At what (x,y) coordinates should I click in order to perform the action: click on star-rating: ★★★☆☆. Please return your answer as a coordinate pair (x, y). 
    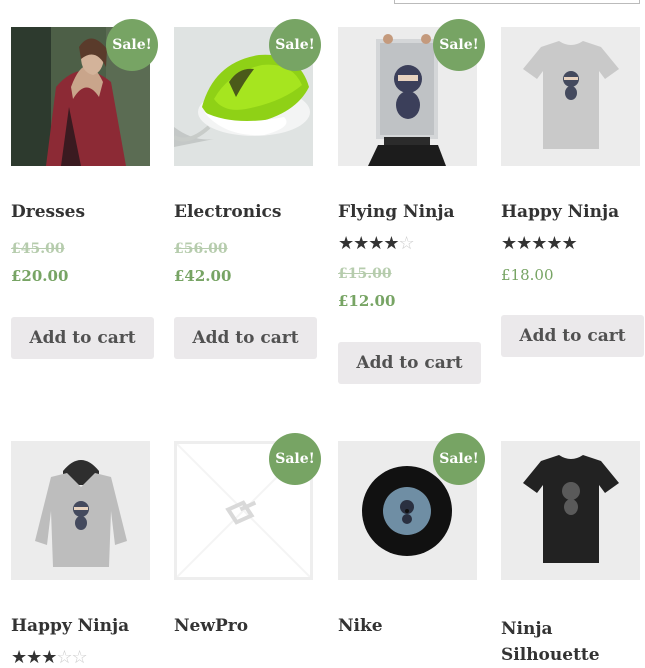
    Looking at the image, I should click on (49, 657).